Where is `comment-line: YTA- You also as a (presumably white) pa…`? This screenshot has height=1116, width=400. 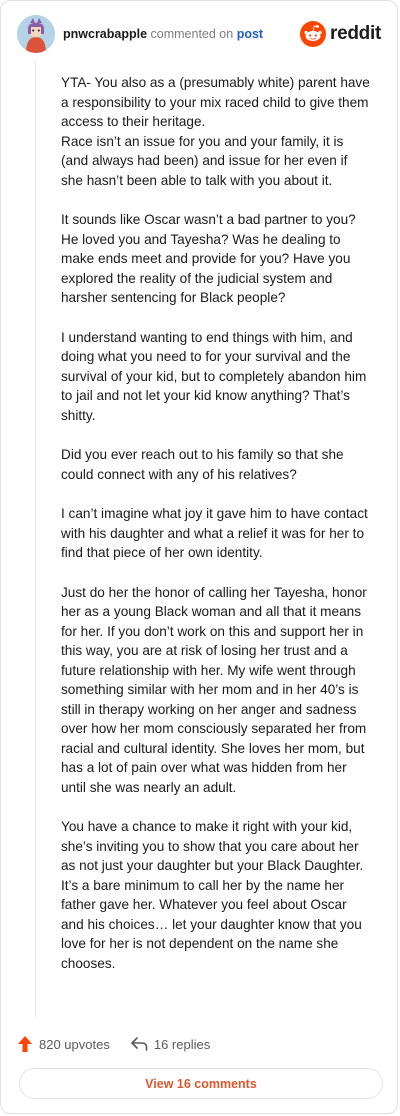
comment-line: YTA- You also as a (presumably white) pa… is located at coordinates (215, 102).